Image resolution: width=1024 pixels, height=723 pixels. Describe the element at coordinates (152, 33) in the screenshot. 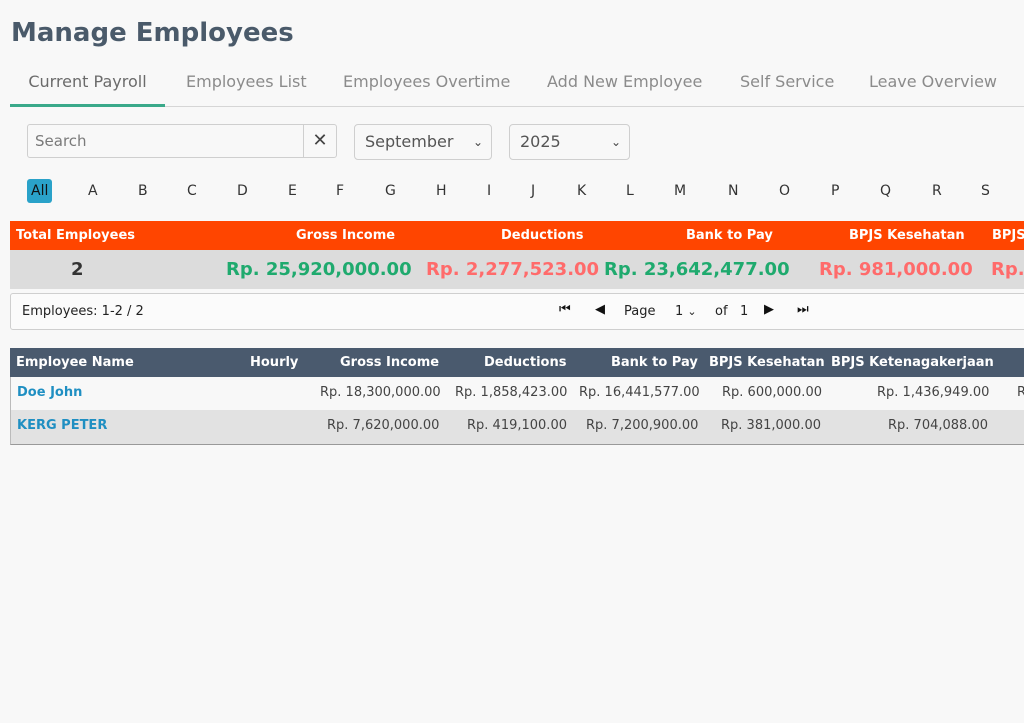

I see `page-title: Manage Employees` at that location.